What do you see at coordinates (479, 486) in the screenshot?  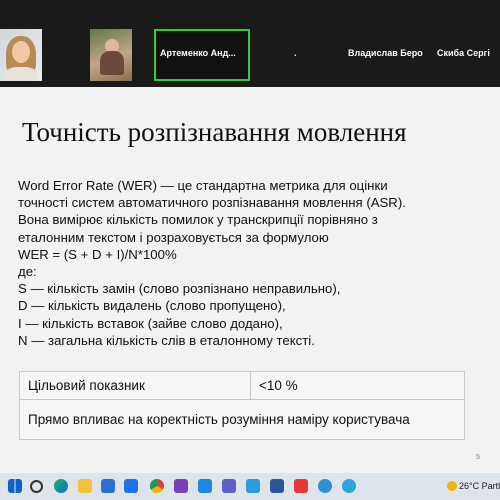 I see `weather-text: 26°C Partly` at bounding box center [479, 486].